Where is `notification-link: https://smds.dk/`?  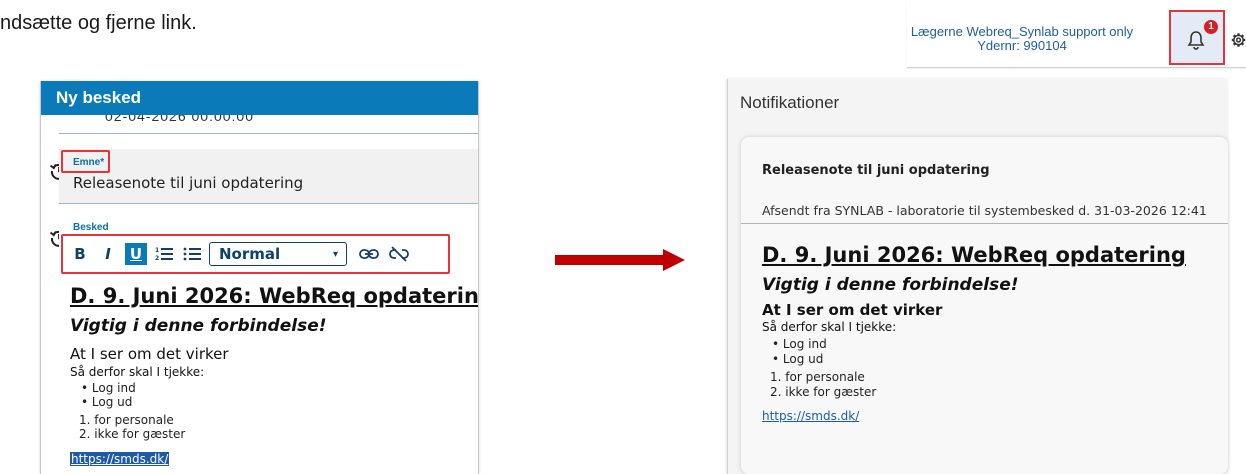
notification-link: https://smds.dk/ is located at coordinates (810, 416).